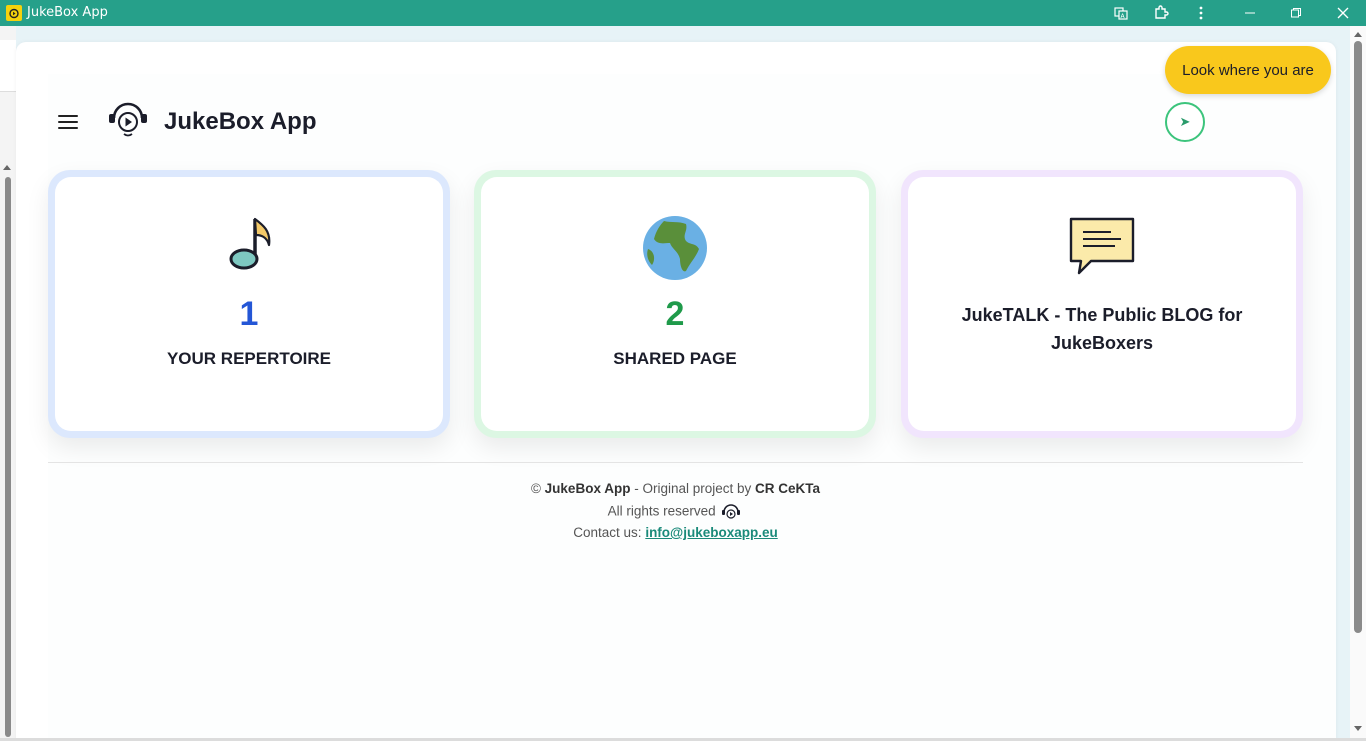 This screenshot has height=741, width=1366. I want to click on scroll-down-icon, so click(1358, 728).